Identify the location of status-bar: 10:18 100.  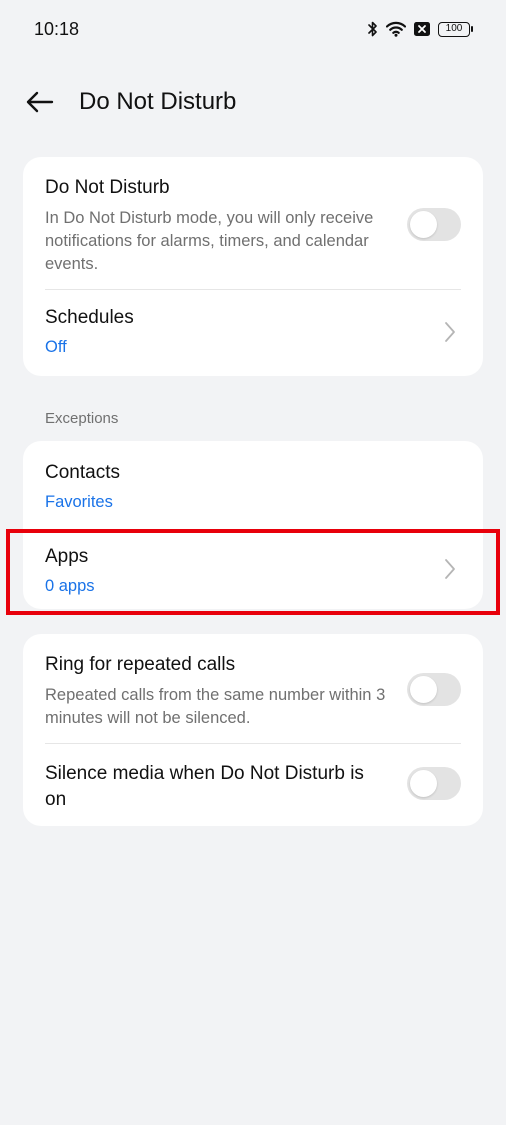
(253, 29).